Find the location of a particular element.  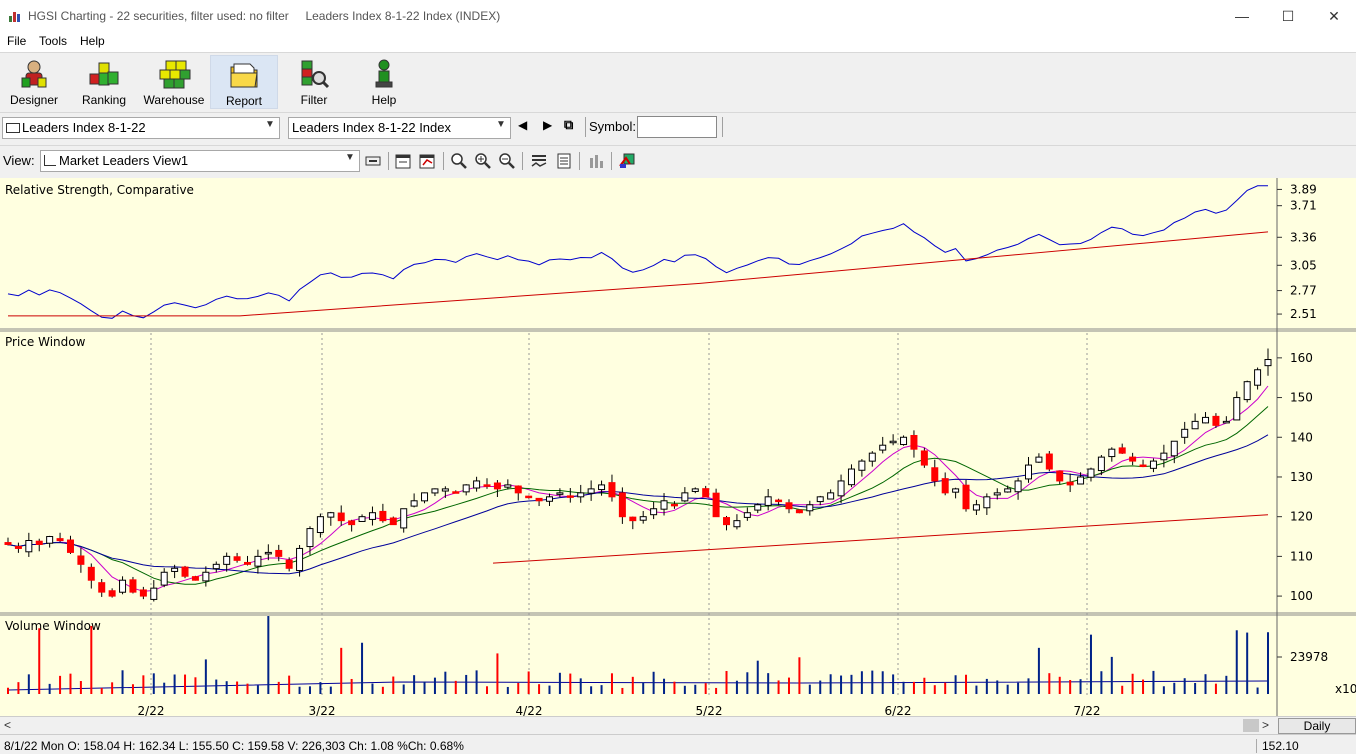

menu-help: Help is located at coordinates (92, 41).